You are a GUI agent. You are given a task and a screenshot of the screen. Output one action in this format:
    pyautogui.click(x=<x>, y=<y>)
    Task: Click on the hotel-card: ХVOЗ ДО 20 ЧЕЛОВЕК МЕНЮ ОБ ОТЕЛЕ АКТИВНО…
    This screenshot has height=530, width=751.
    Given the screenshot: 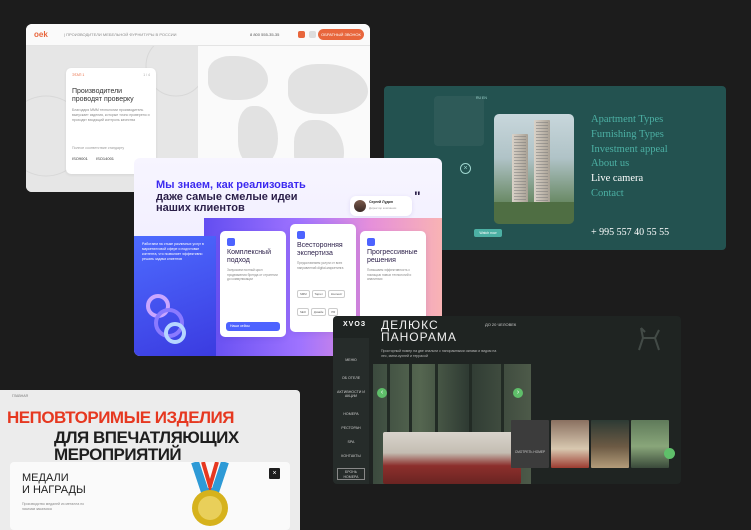 What is the action you would take?
    pyautogui.click(x=507, y=400)
    